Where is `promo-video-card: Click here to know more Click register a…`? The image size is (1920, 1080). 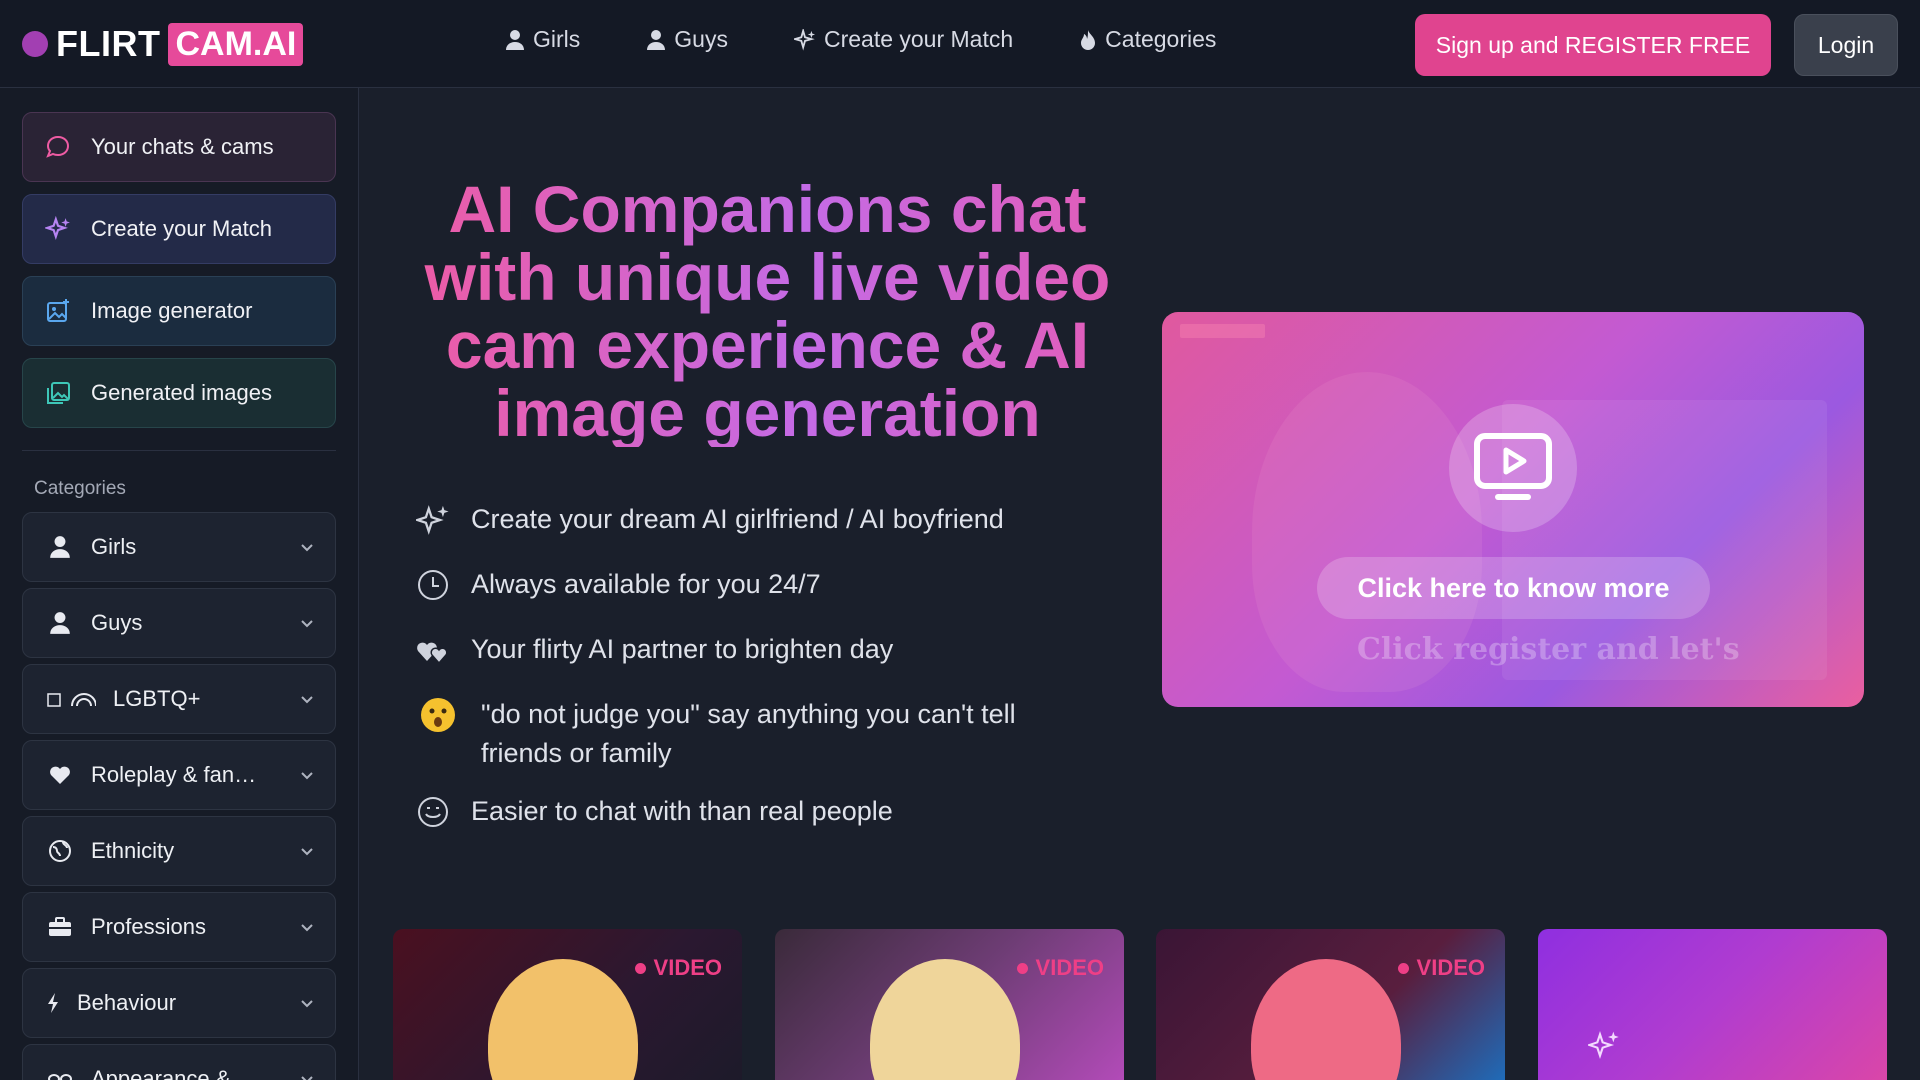 promo-video-card: Click here to know more Click register a… is located at coordinates (1513, 509).